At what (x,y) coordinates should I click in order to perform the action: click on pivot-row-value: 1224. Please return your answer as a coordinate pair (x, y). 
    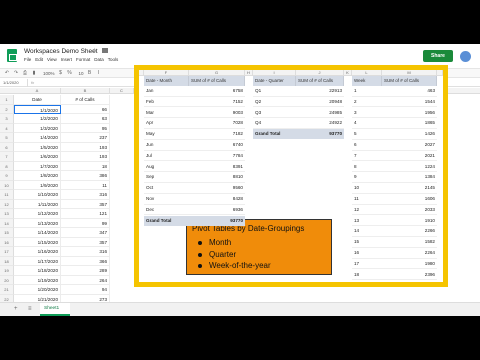
    Looking at the image, I should click on (409, 167).